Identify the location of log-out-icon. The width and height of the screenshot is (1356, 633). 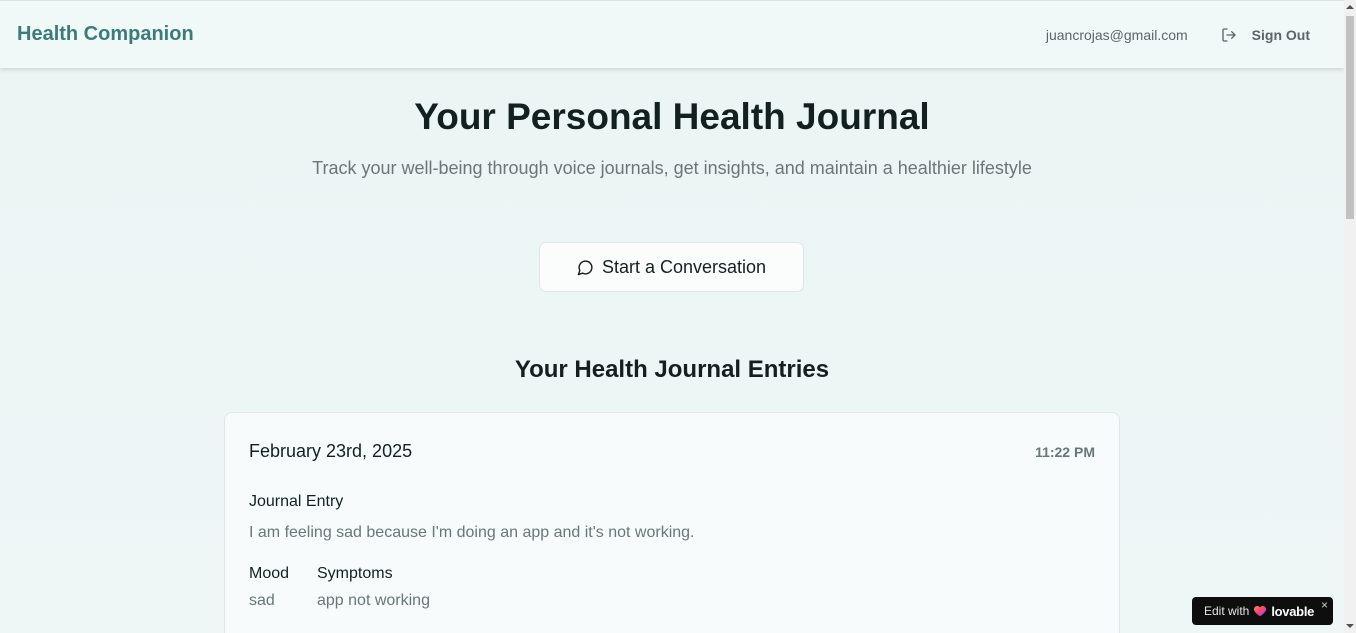
(1229, 34).